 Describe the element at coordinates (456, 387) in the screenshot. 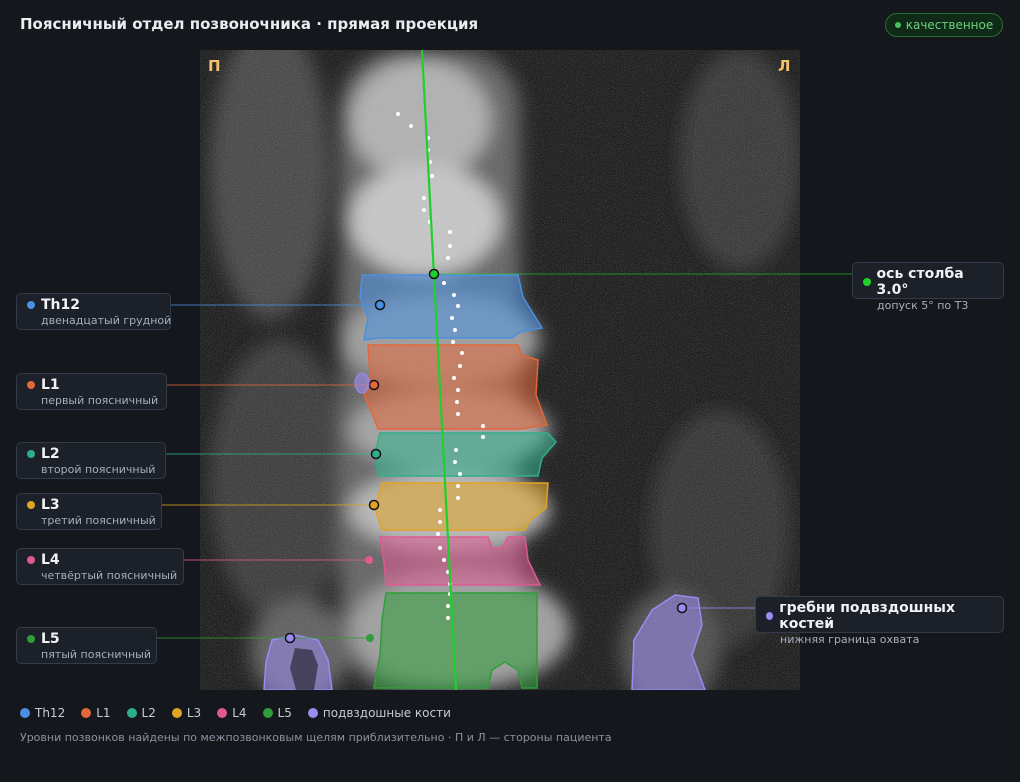

I see `vertebra-l1-mask` at that location.